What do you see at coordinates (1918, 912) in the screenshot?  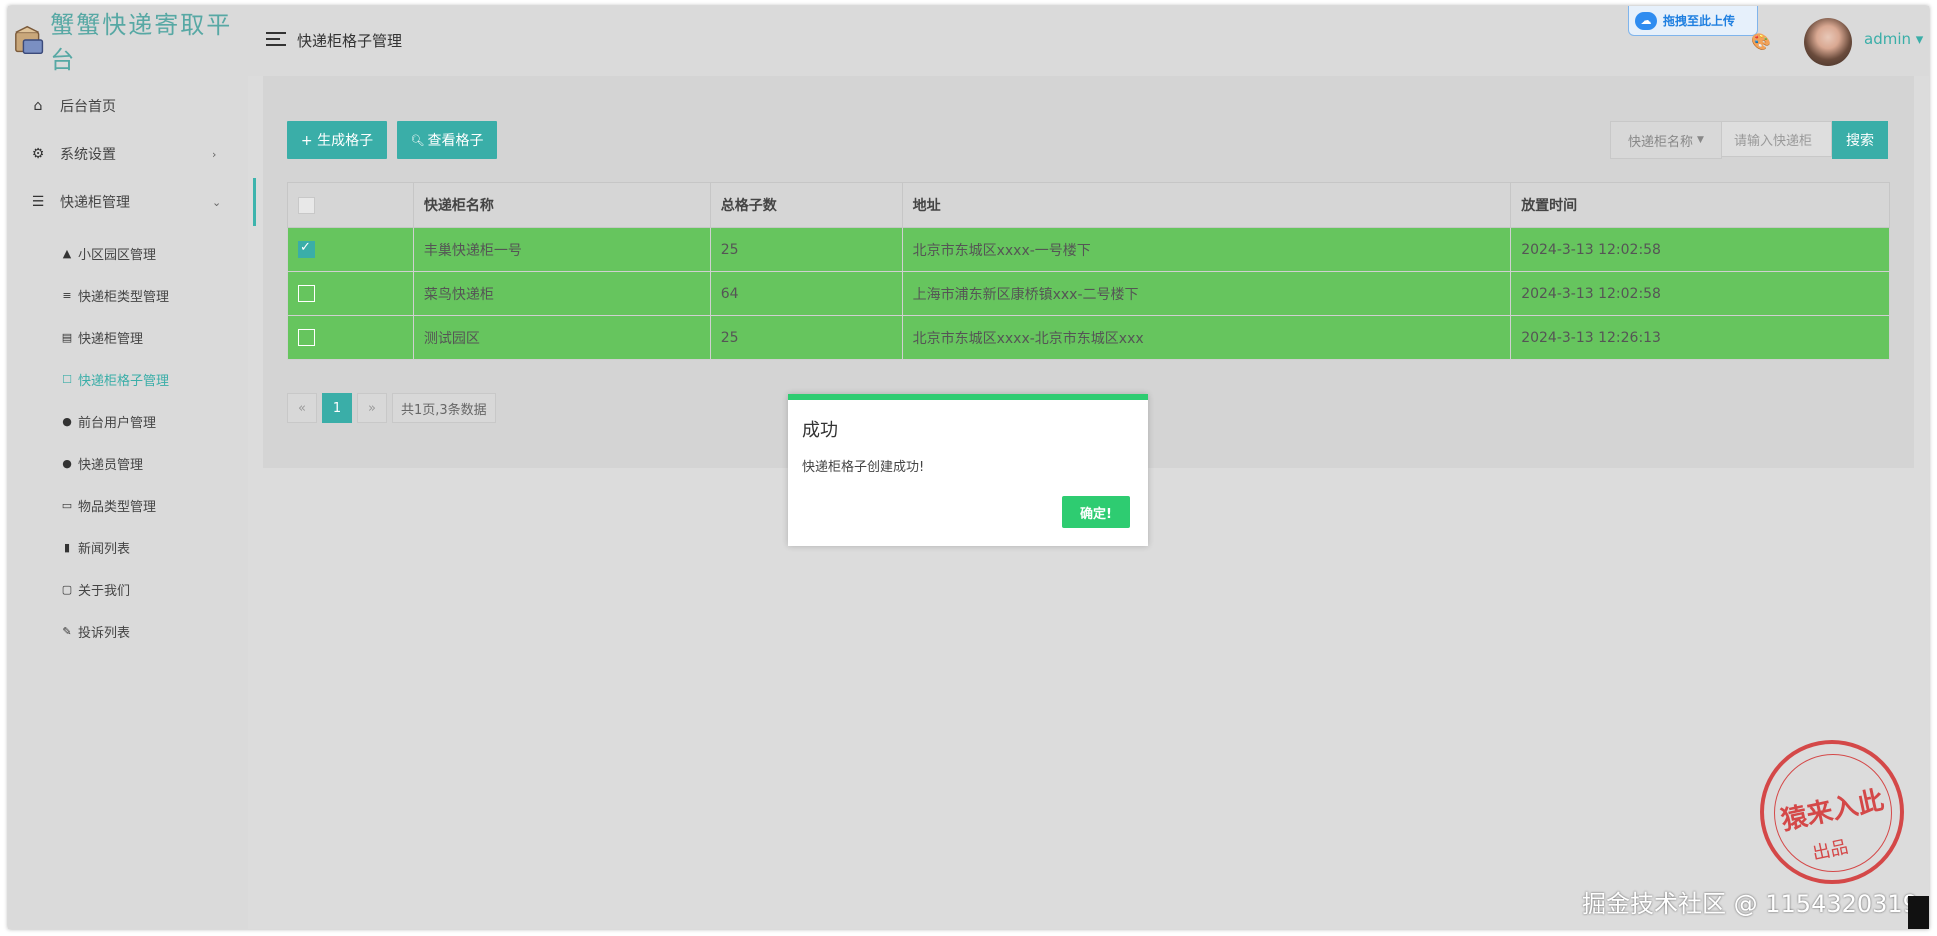 I see `corner-resize-handle` at bounding box center [1918, 912].